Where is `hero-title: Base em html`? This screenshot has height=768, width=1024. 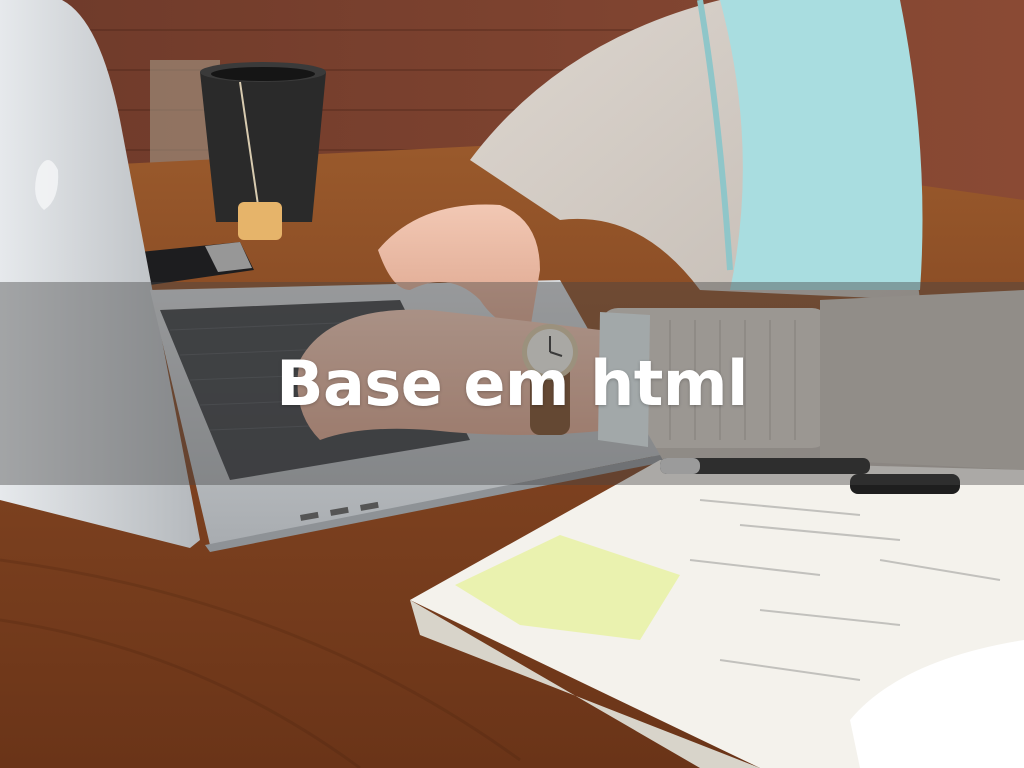
hero-title: Base em html is located at coordinates (512, 383).